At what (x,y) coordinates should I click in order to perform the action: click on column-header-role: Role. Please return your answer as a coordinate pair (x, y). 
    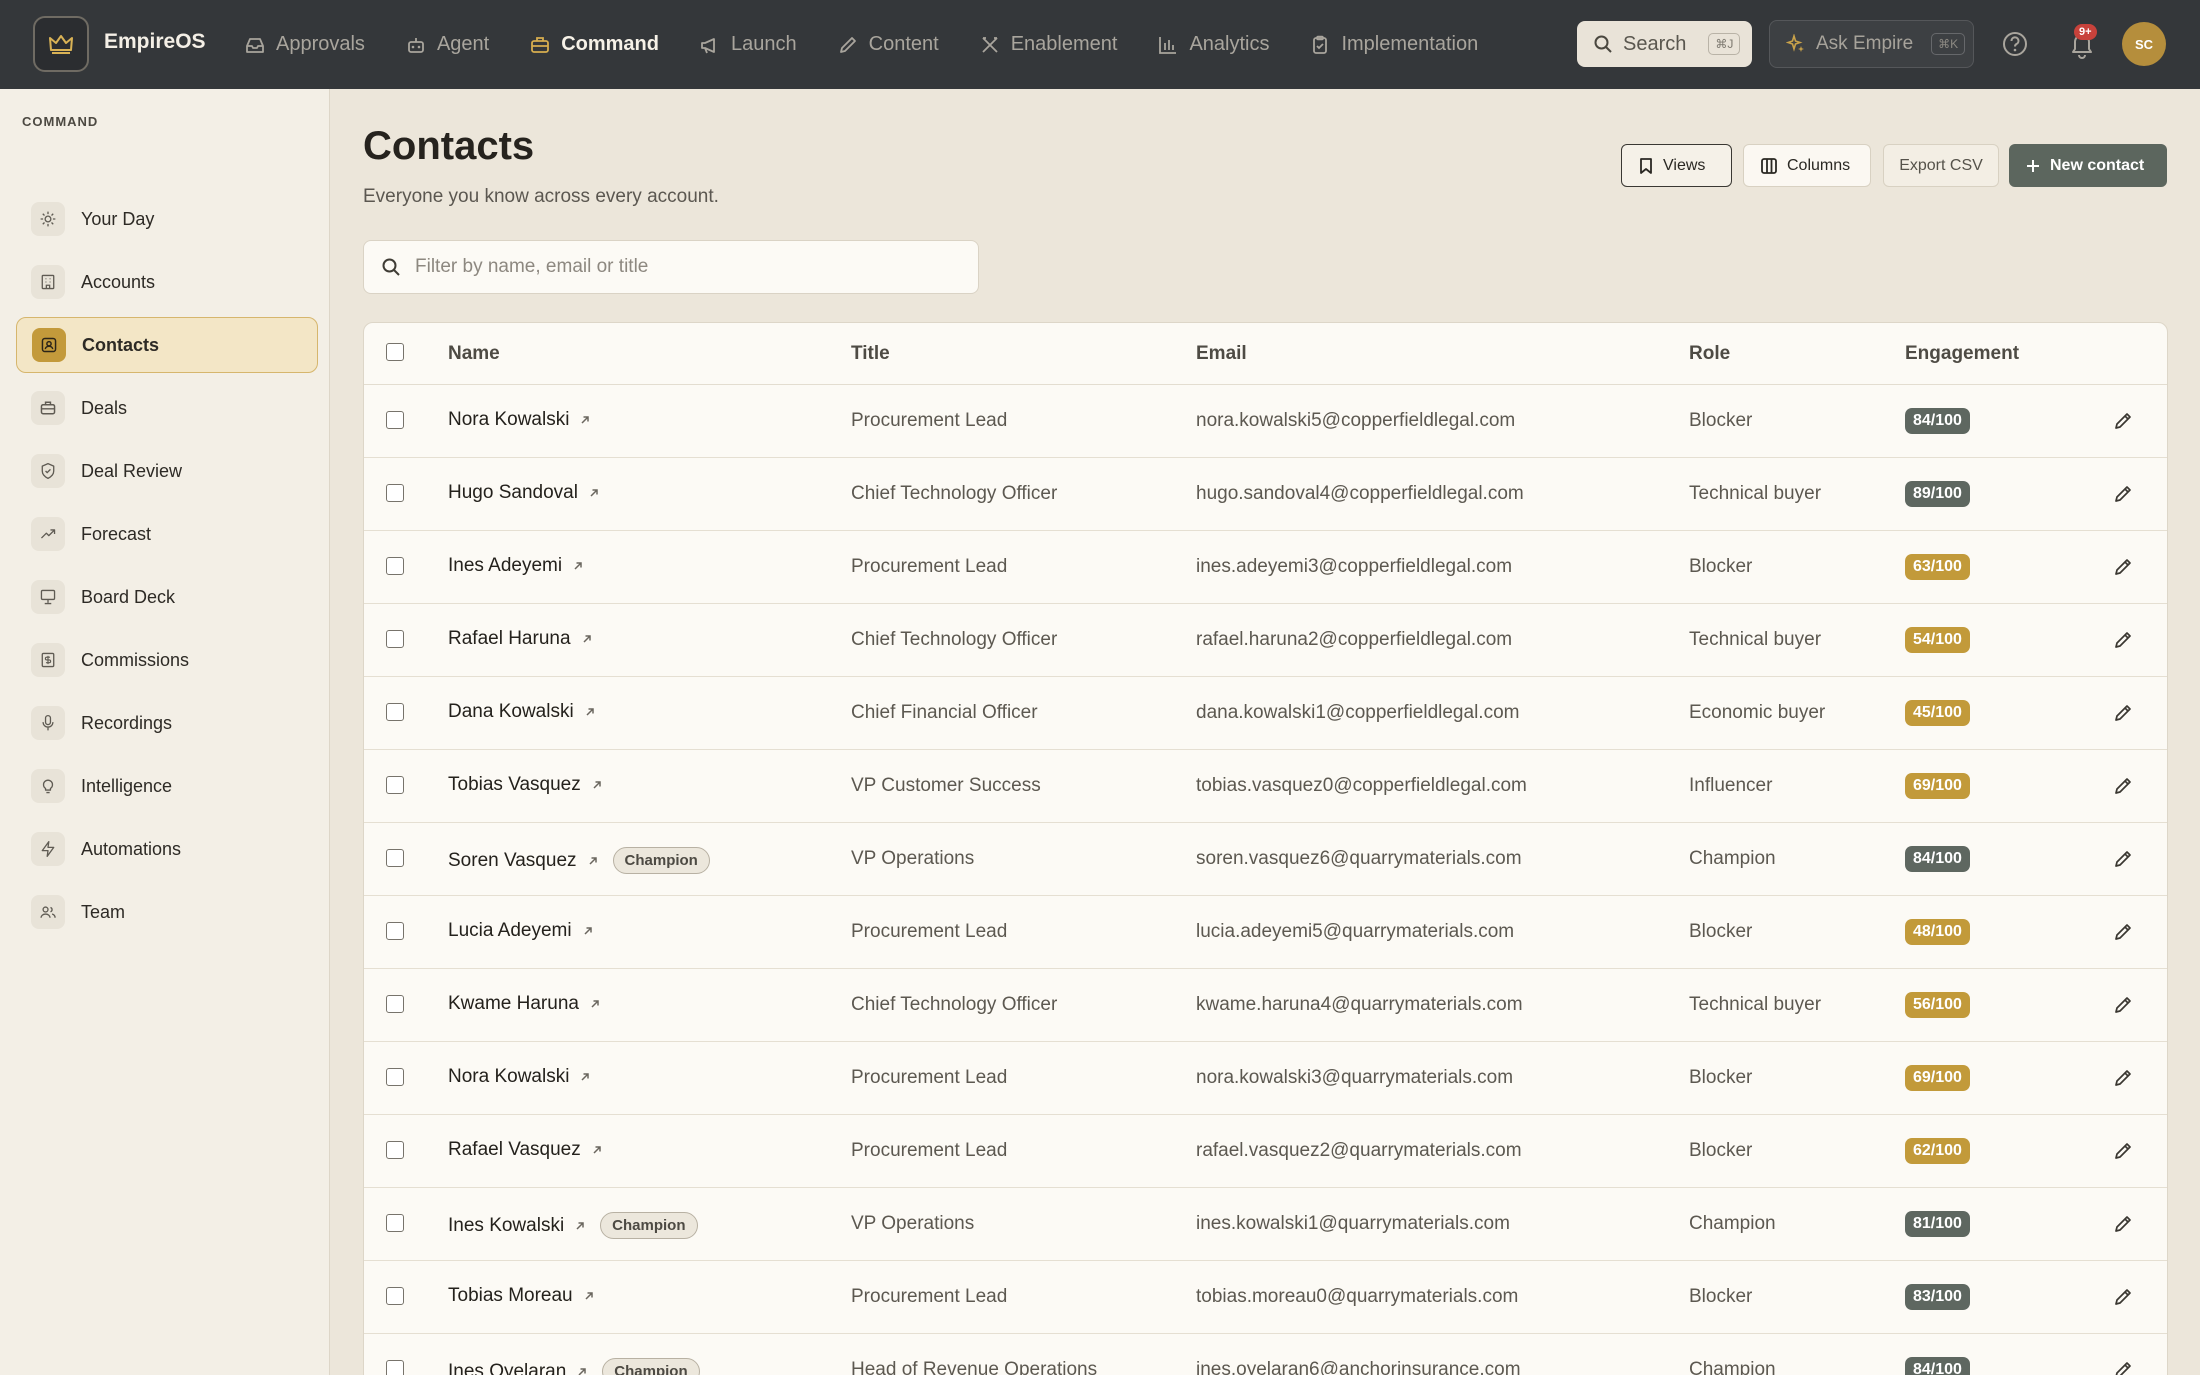
    Looking at the image, I should click on (1709, 354).